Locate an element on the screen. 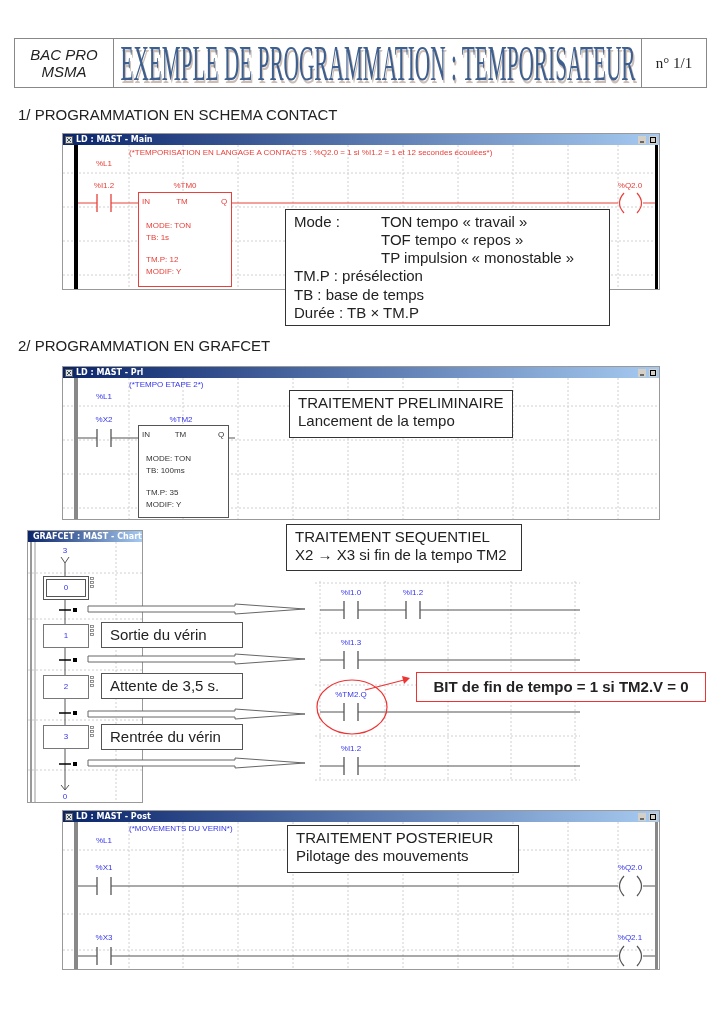 This screenshot has width=724, height=1024. step-box: 0 is located at coordinates (66, 588).